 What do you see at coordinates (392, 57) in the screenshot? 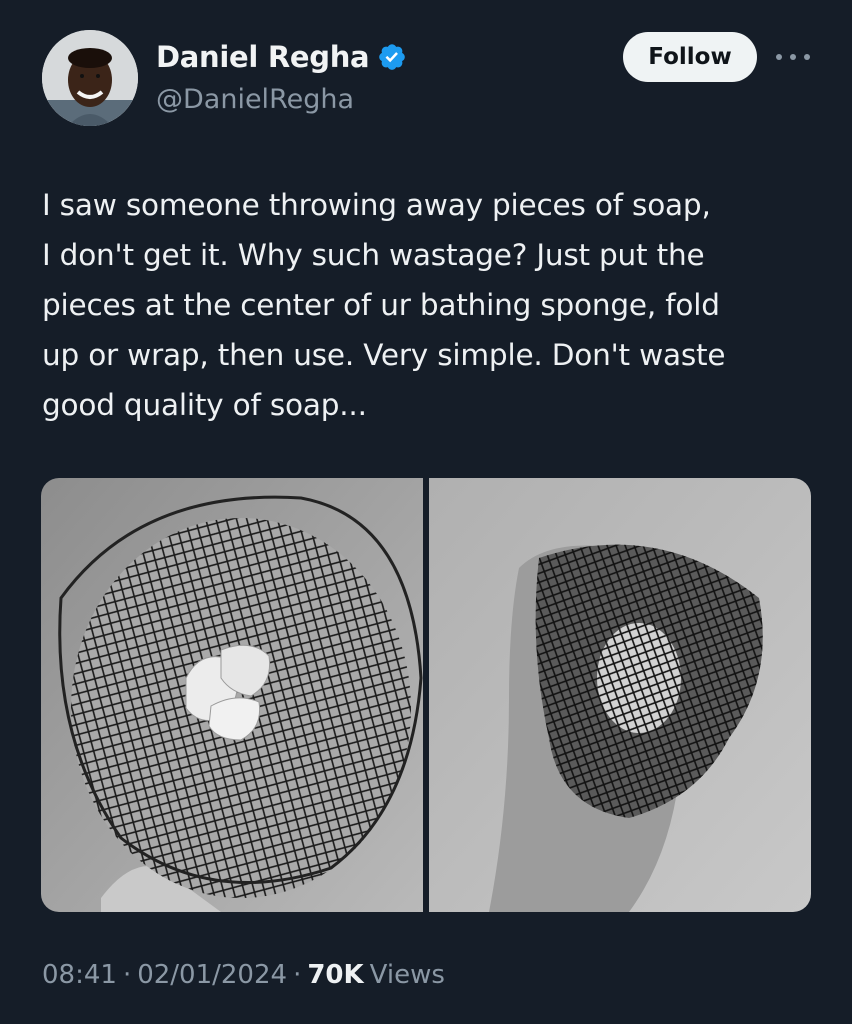
I see `verified-badge-icon` at bounding box center [392, 57].